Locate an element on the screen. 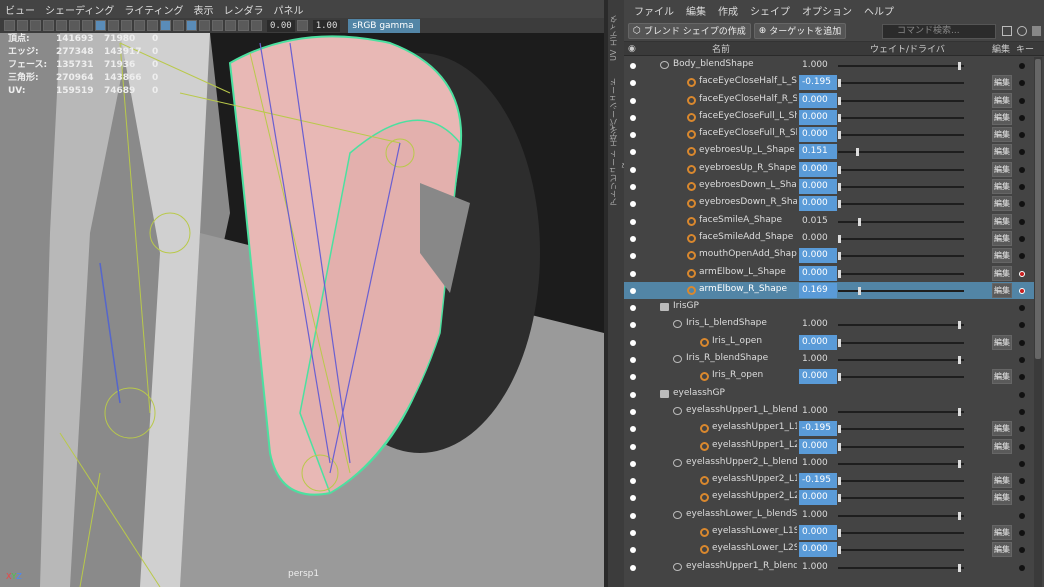  column-key: キー is located at coordinates (1025, 48).